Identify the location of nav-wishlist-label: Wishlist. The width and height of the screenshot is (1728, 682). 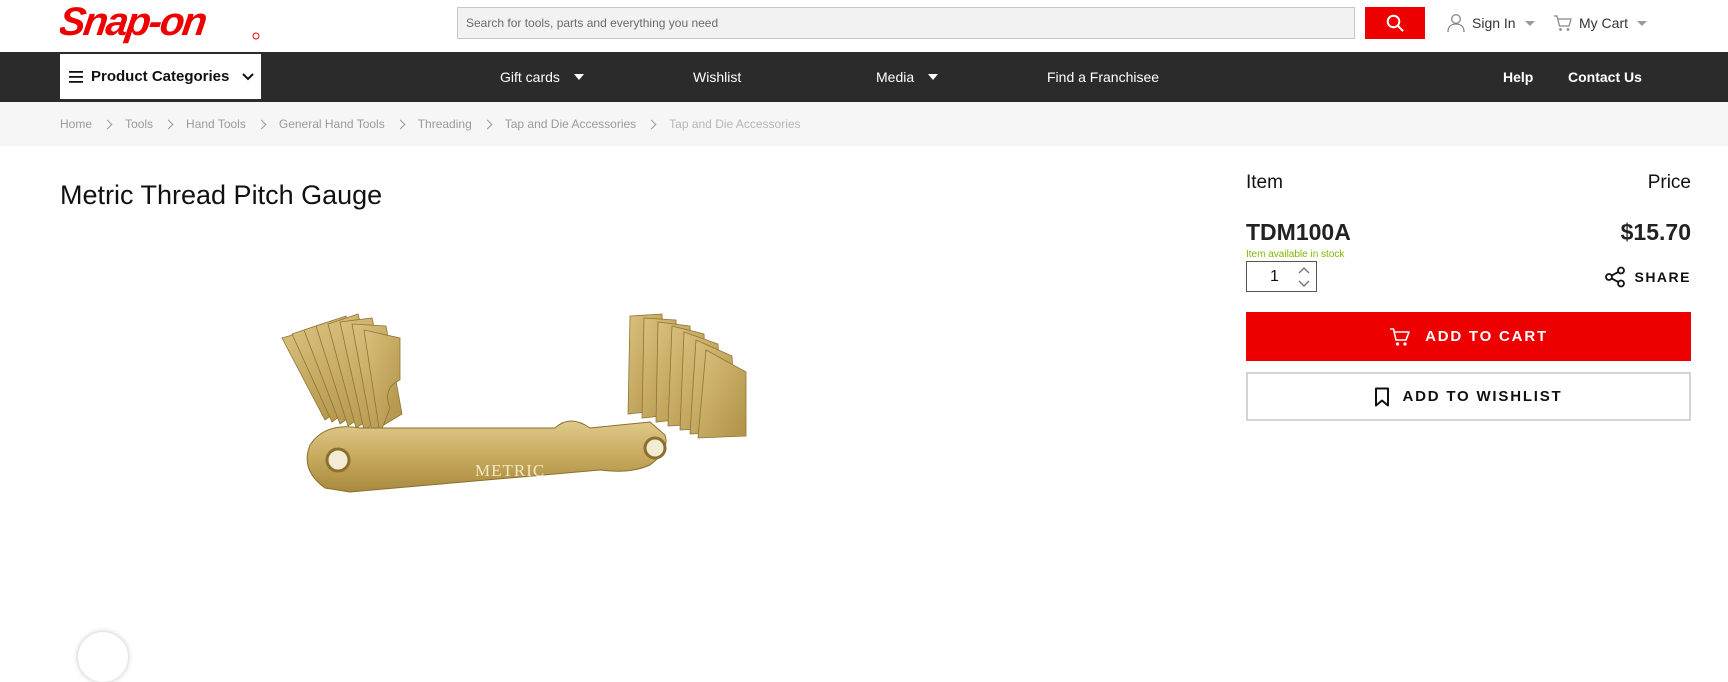
(717, 77).